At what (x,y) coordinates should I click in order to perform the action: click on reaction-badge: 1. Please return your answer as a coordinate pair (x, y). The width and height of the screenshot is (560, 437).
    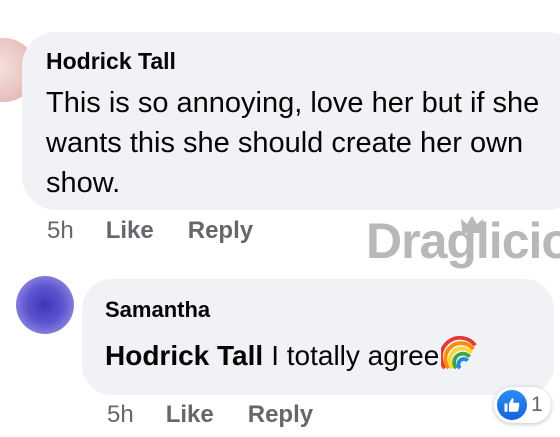
    Looking at the image, I should click on (522, 405).